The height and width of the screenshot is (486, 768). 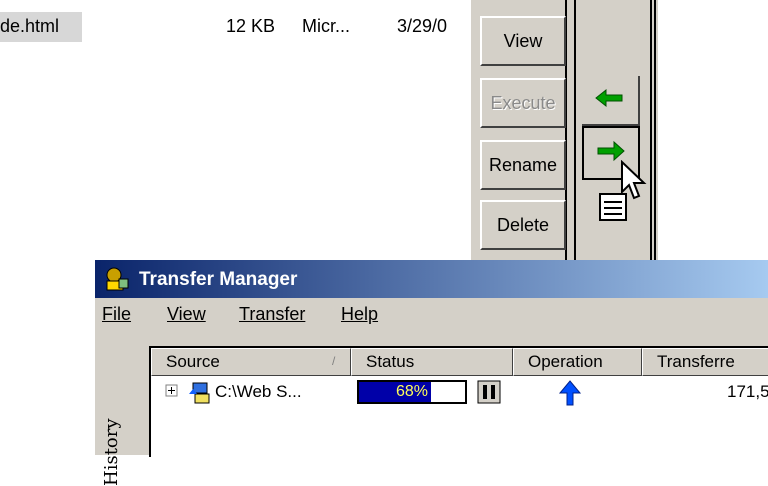 What do you see at coordinates (359, 314) in the screenshot?
I see `menu-help: Help` at bounding box center [359, 314].